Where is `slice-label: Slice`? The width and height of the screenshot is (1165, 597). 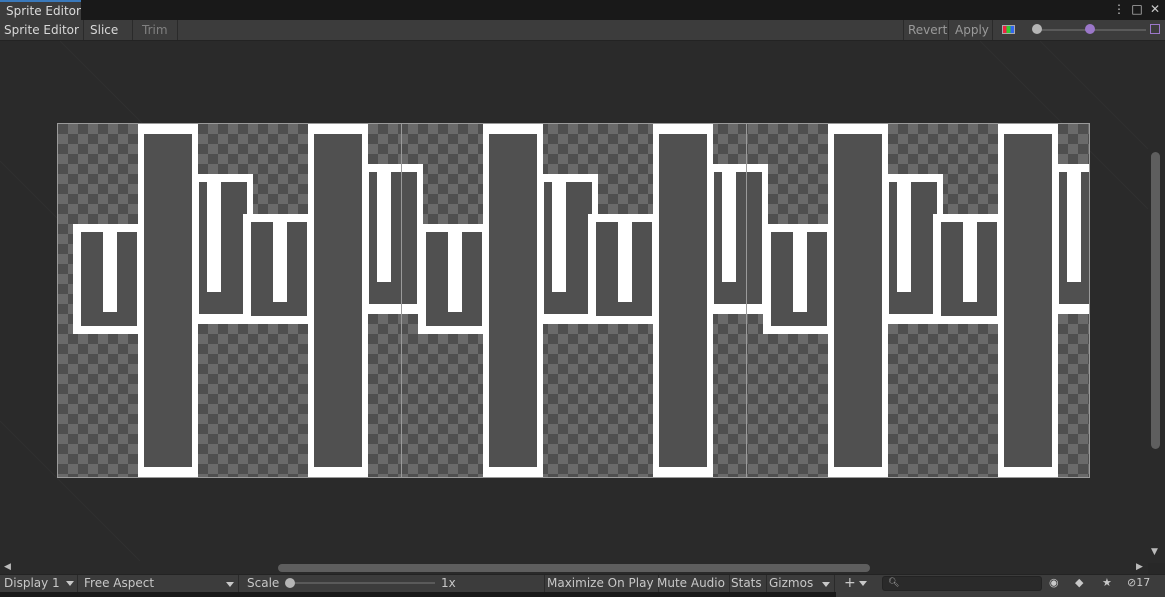 slice-label: Slice is located at coordinates (104, 30).